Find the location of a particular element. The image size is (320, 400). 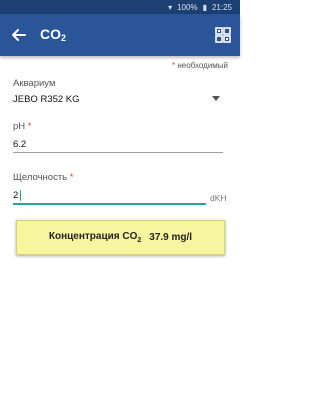

grid-icon is located at coordinates (223, 35).